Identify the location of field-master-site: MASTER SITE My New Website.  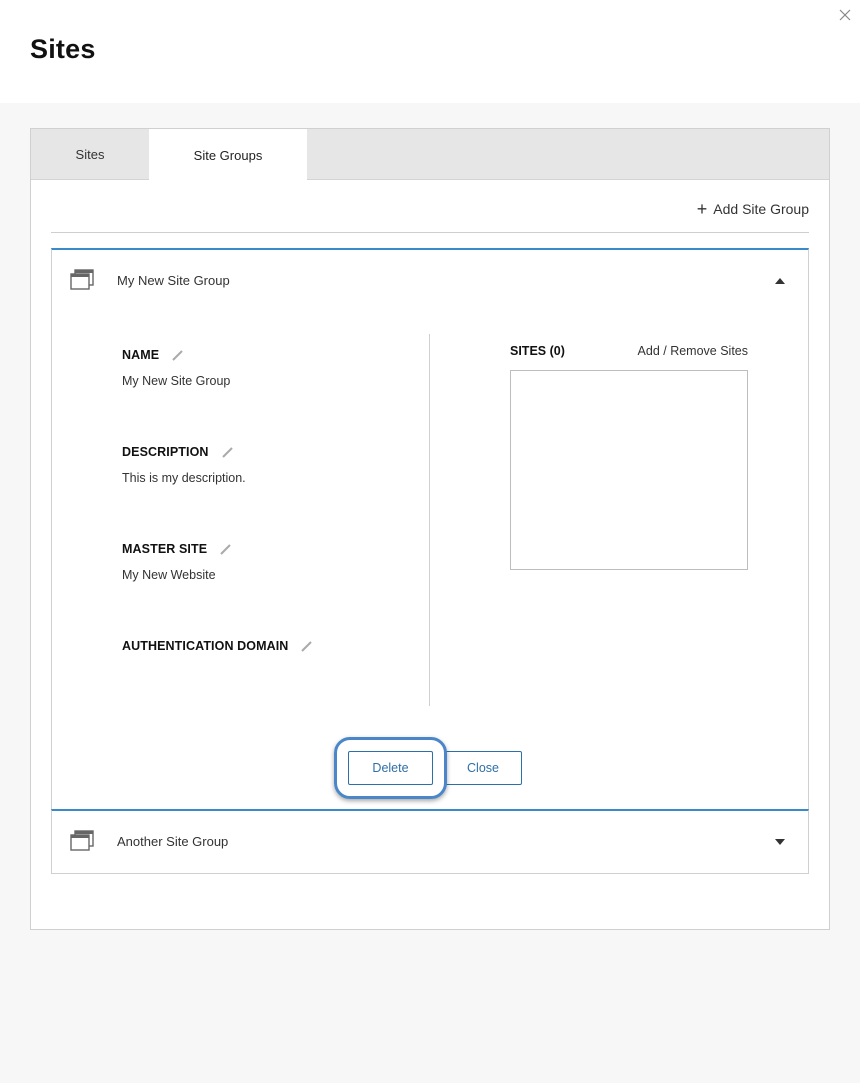
(177, 562).